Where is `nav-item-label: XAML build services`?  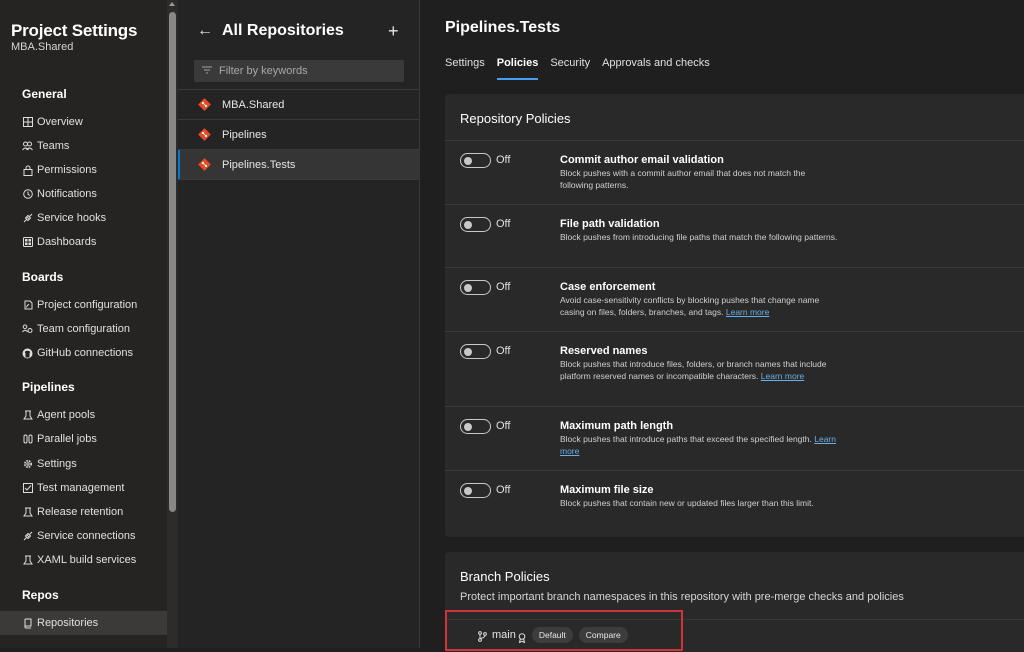 nav-item-label: XAML build services is located at coordinates (87, 560).